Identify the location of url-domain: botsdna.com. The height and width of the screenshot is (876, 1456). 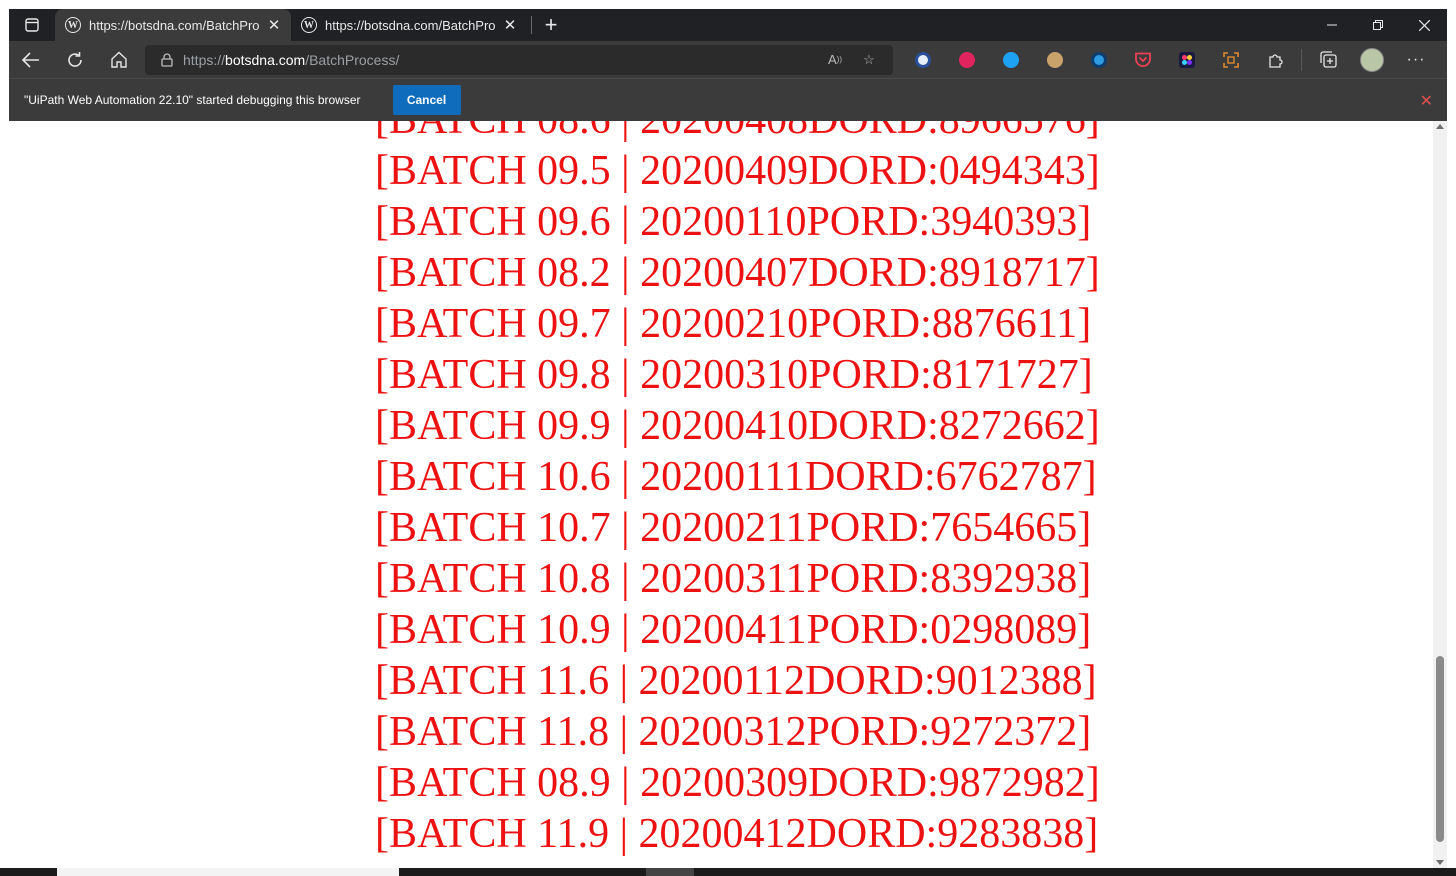
(265, 59).